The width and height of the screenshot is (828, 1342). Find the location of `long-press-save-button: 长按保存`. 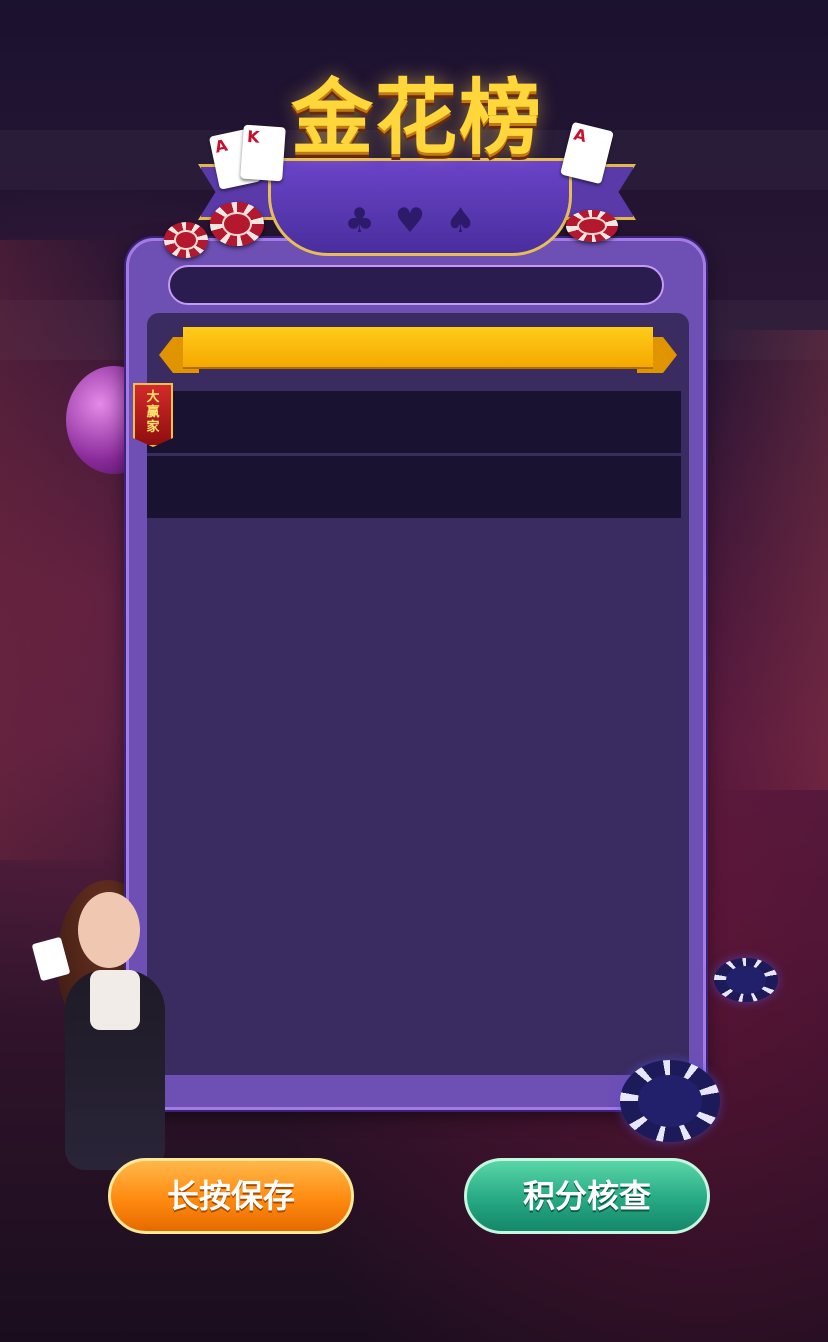

long-press-save-button: 长按保存 is located at coordinates (231, 1196).